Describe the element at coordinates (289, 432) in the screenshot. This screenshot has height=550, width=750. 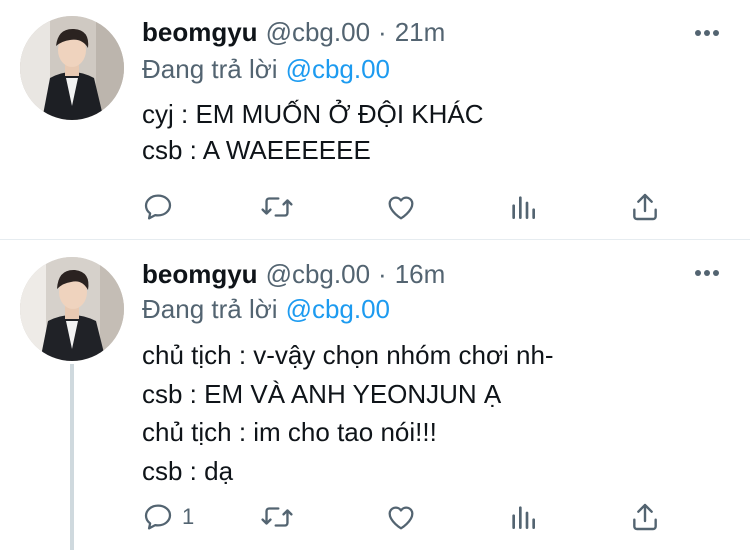
I see `tweet-line: chủ tịch : im cho tao nói!!!` at that location.